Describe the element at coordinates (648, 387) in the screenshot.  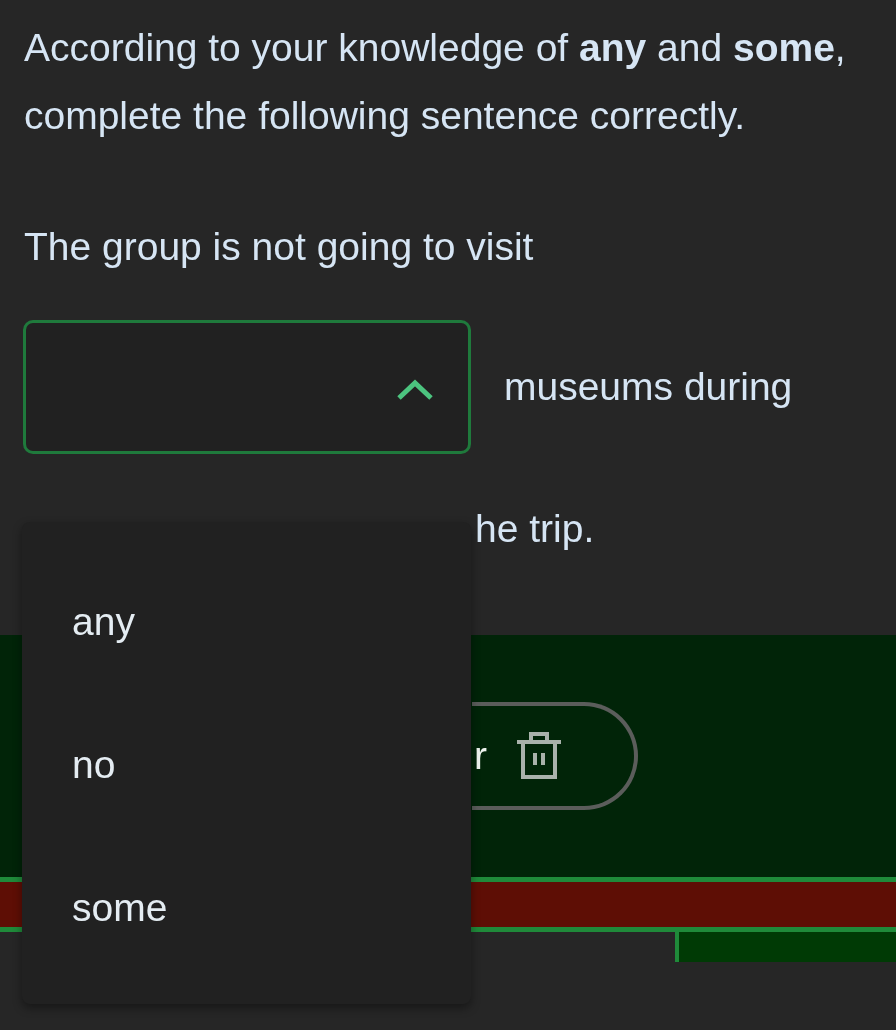
I see `sentence-text: museums during` at that location.